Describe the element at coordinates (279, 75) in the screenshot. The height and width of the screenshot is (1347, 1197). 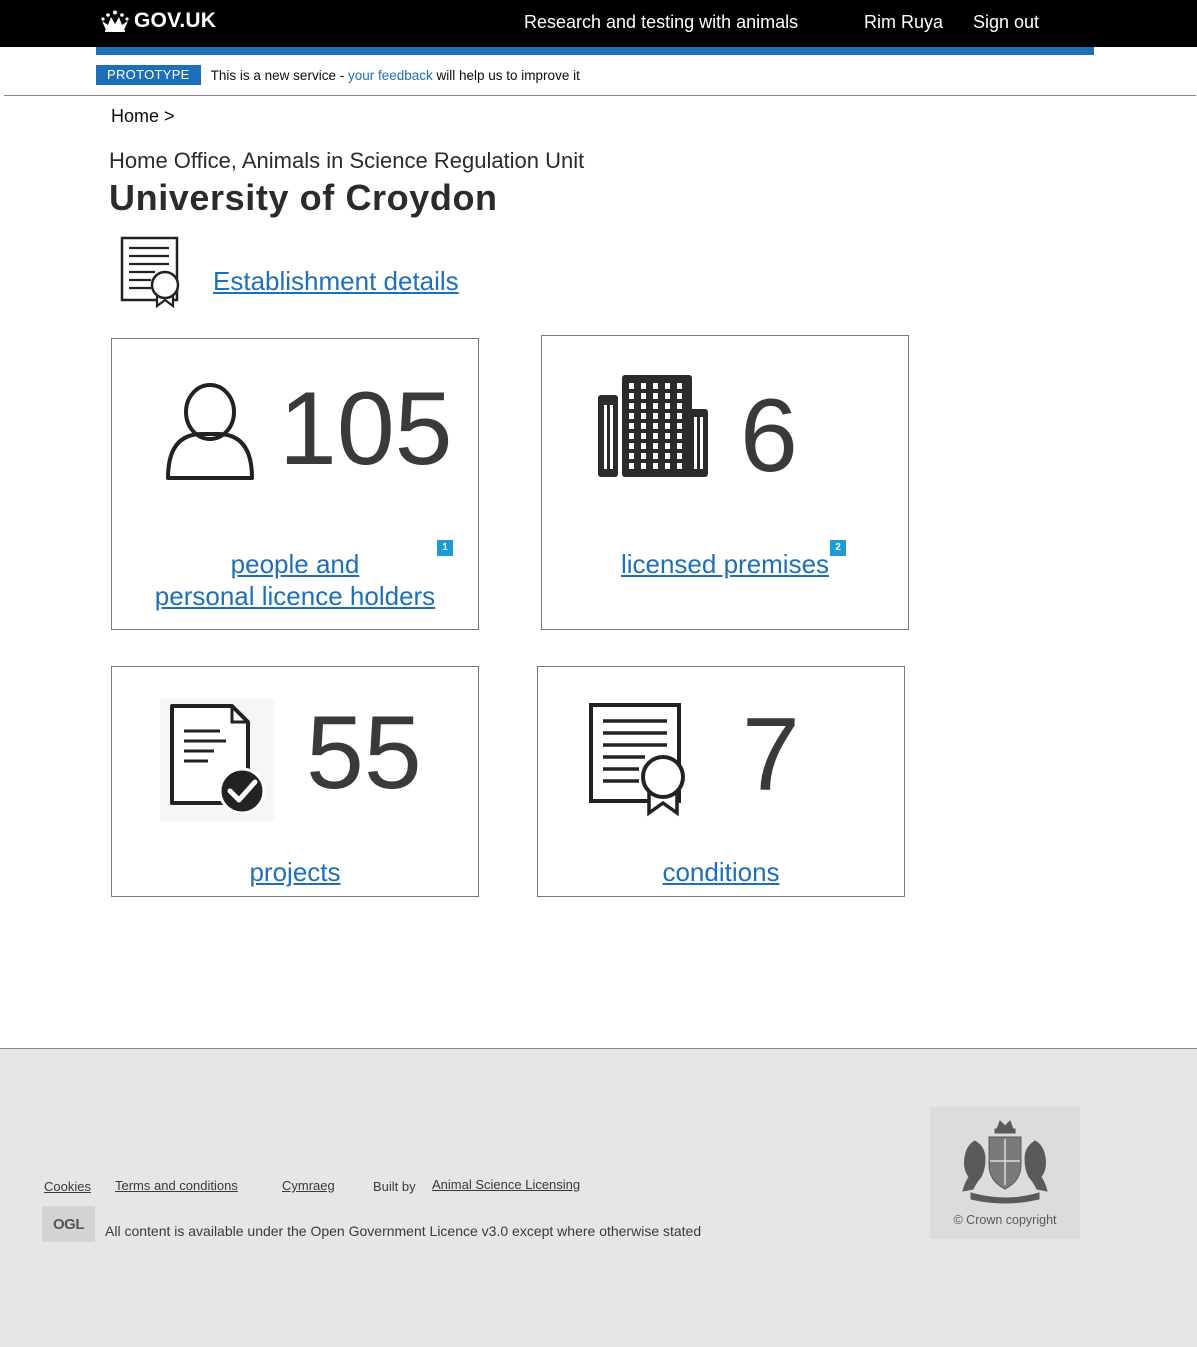
I see `phase-text-before: This is a new service -` at that location.